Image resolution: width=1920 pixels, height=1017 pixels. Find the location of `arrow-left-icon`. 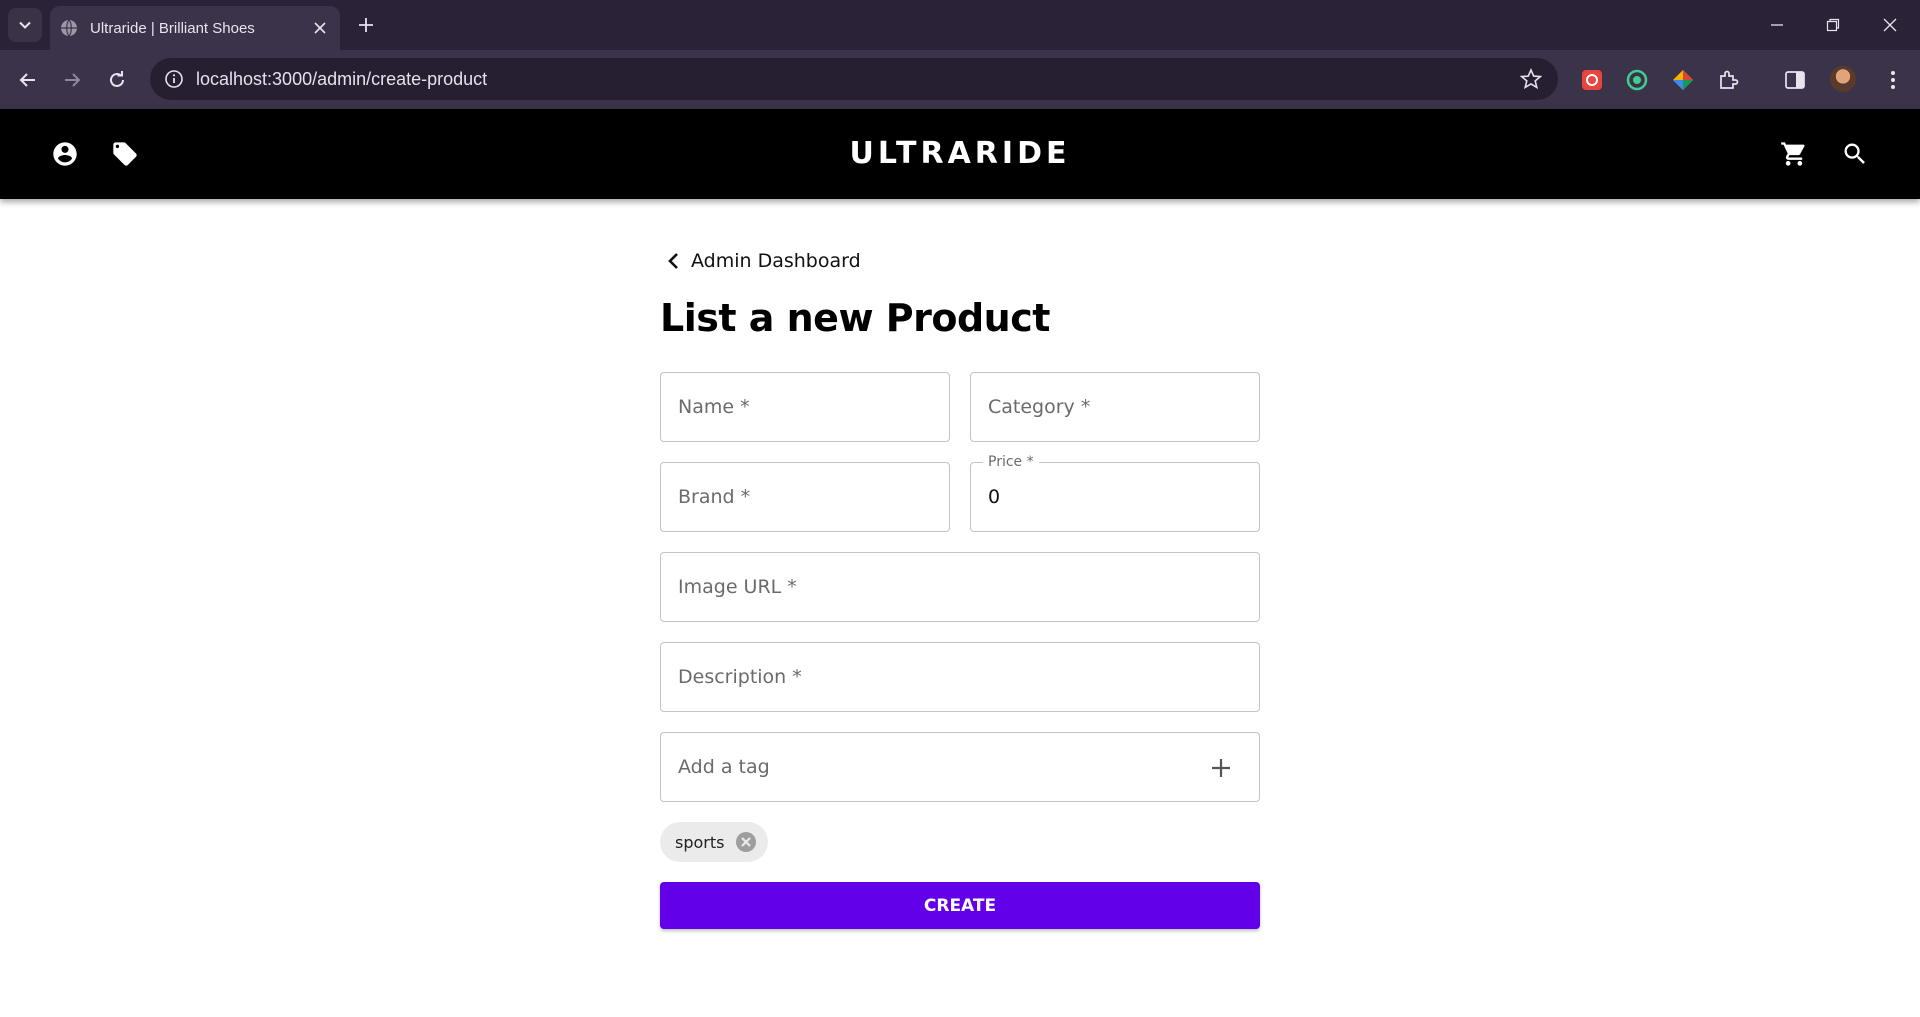

arrow-left-icon is located at coordinates (27, 80).